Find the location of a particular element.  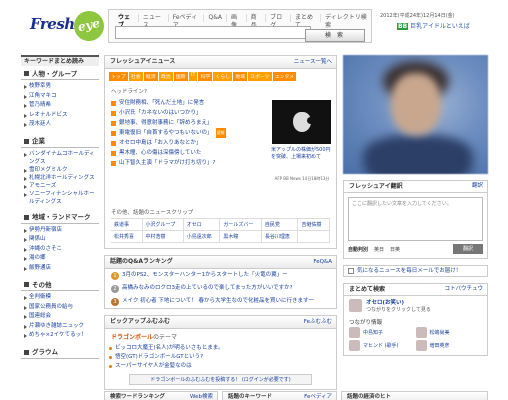

sidebar-link: 飯野通店 is located at coordinates (61, 269).